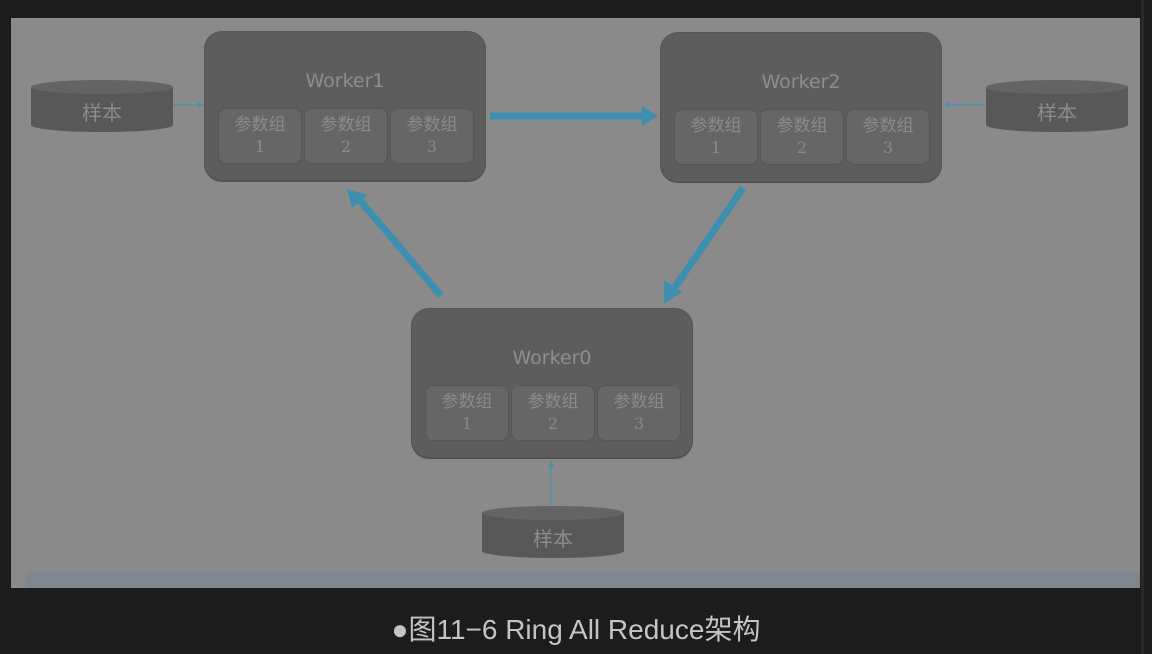 This screenshot has height=654, width=1152. I want to click on feed-arrow-sample-right, so click(964, 105).